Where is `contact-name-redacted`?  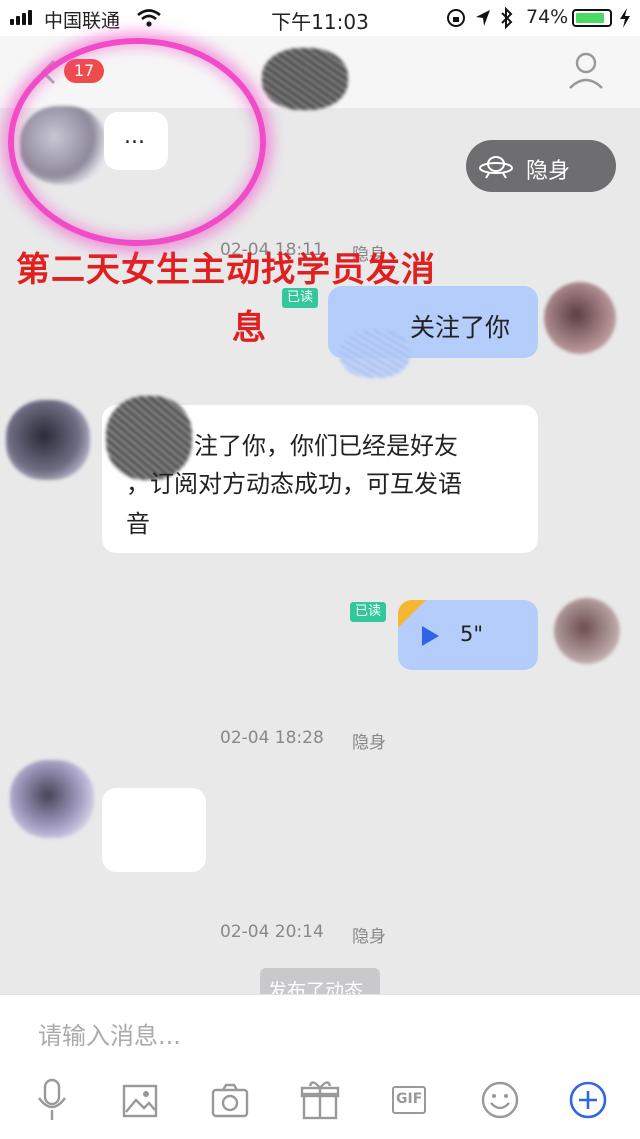 contact-name-redacted is located at coordinates (305, 79).